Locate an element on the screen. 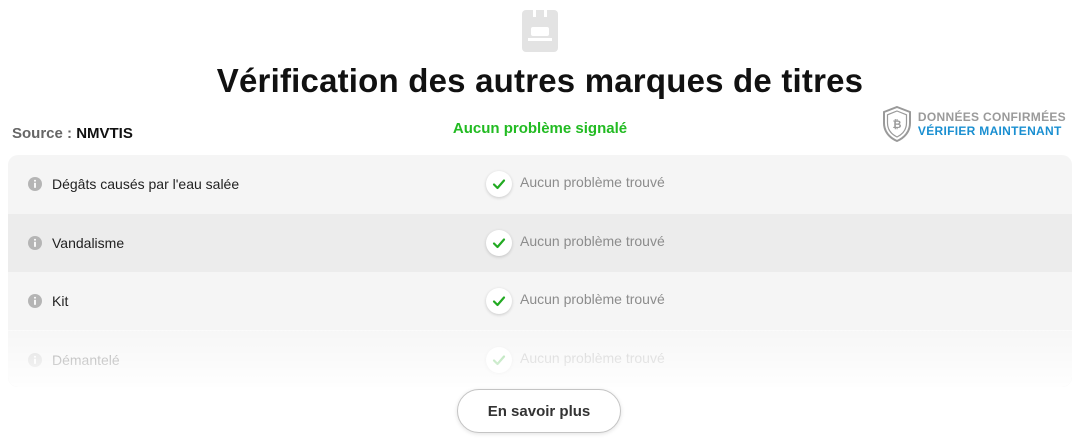 This screenshot has height=440, width=1080. check-row: Kit Aucun problème trouvé is located at coordinates (540, 301).